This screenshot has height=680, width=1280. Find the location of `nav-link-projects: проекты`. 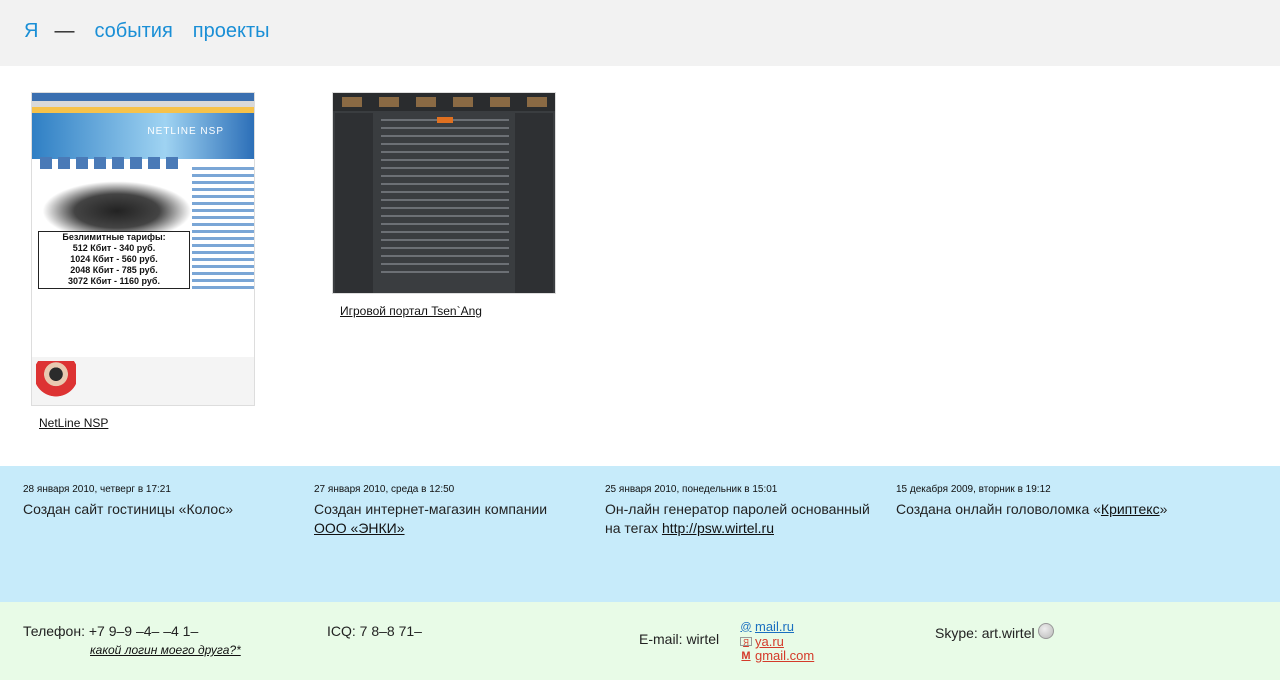

nav-link-projects: проекты is located at coordinates (231, 31).